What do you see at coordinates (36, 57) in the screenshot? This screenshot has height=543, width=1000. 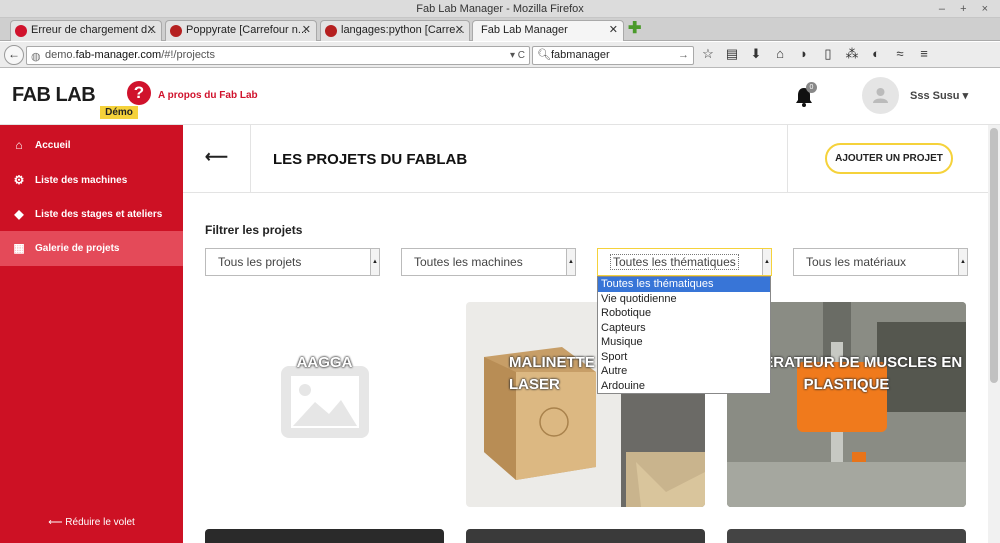 I see `globe-icon: ◍` at bounding box center [36, 57].